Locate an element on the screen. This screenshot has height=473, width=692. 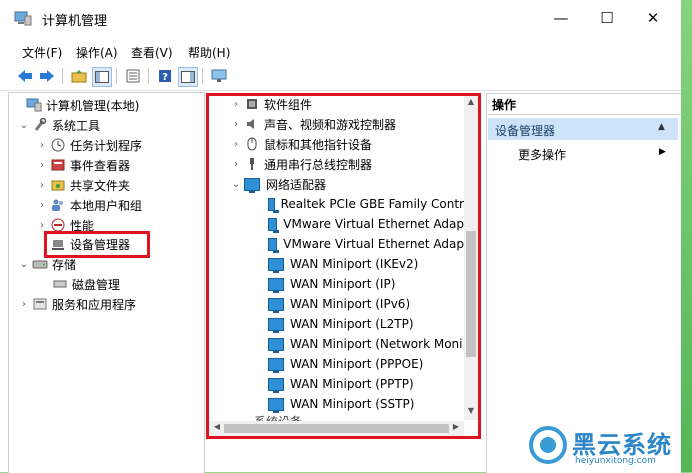
menu-help: 帮助(H) is located at coordinates (209, 52).